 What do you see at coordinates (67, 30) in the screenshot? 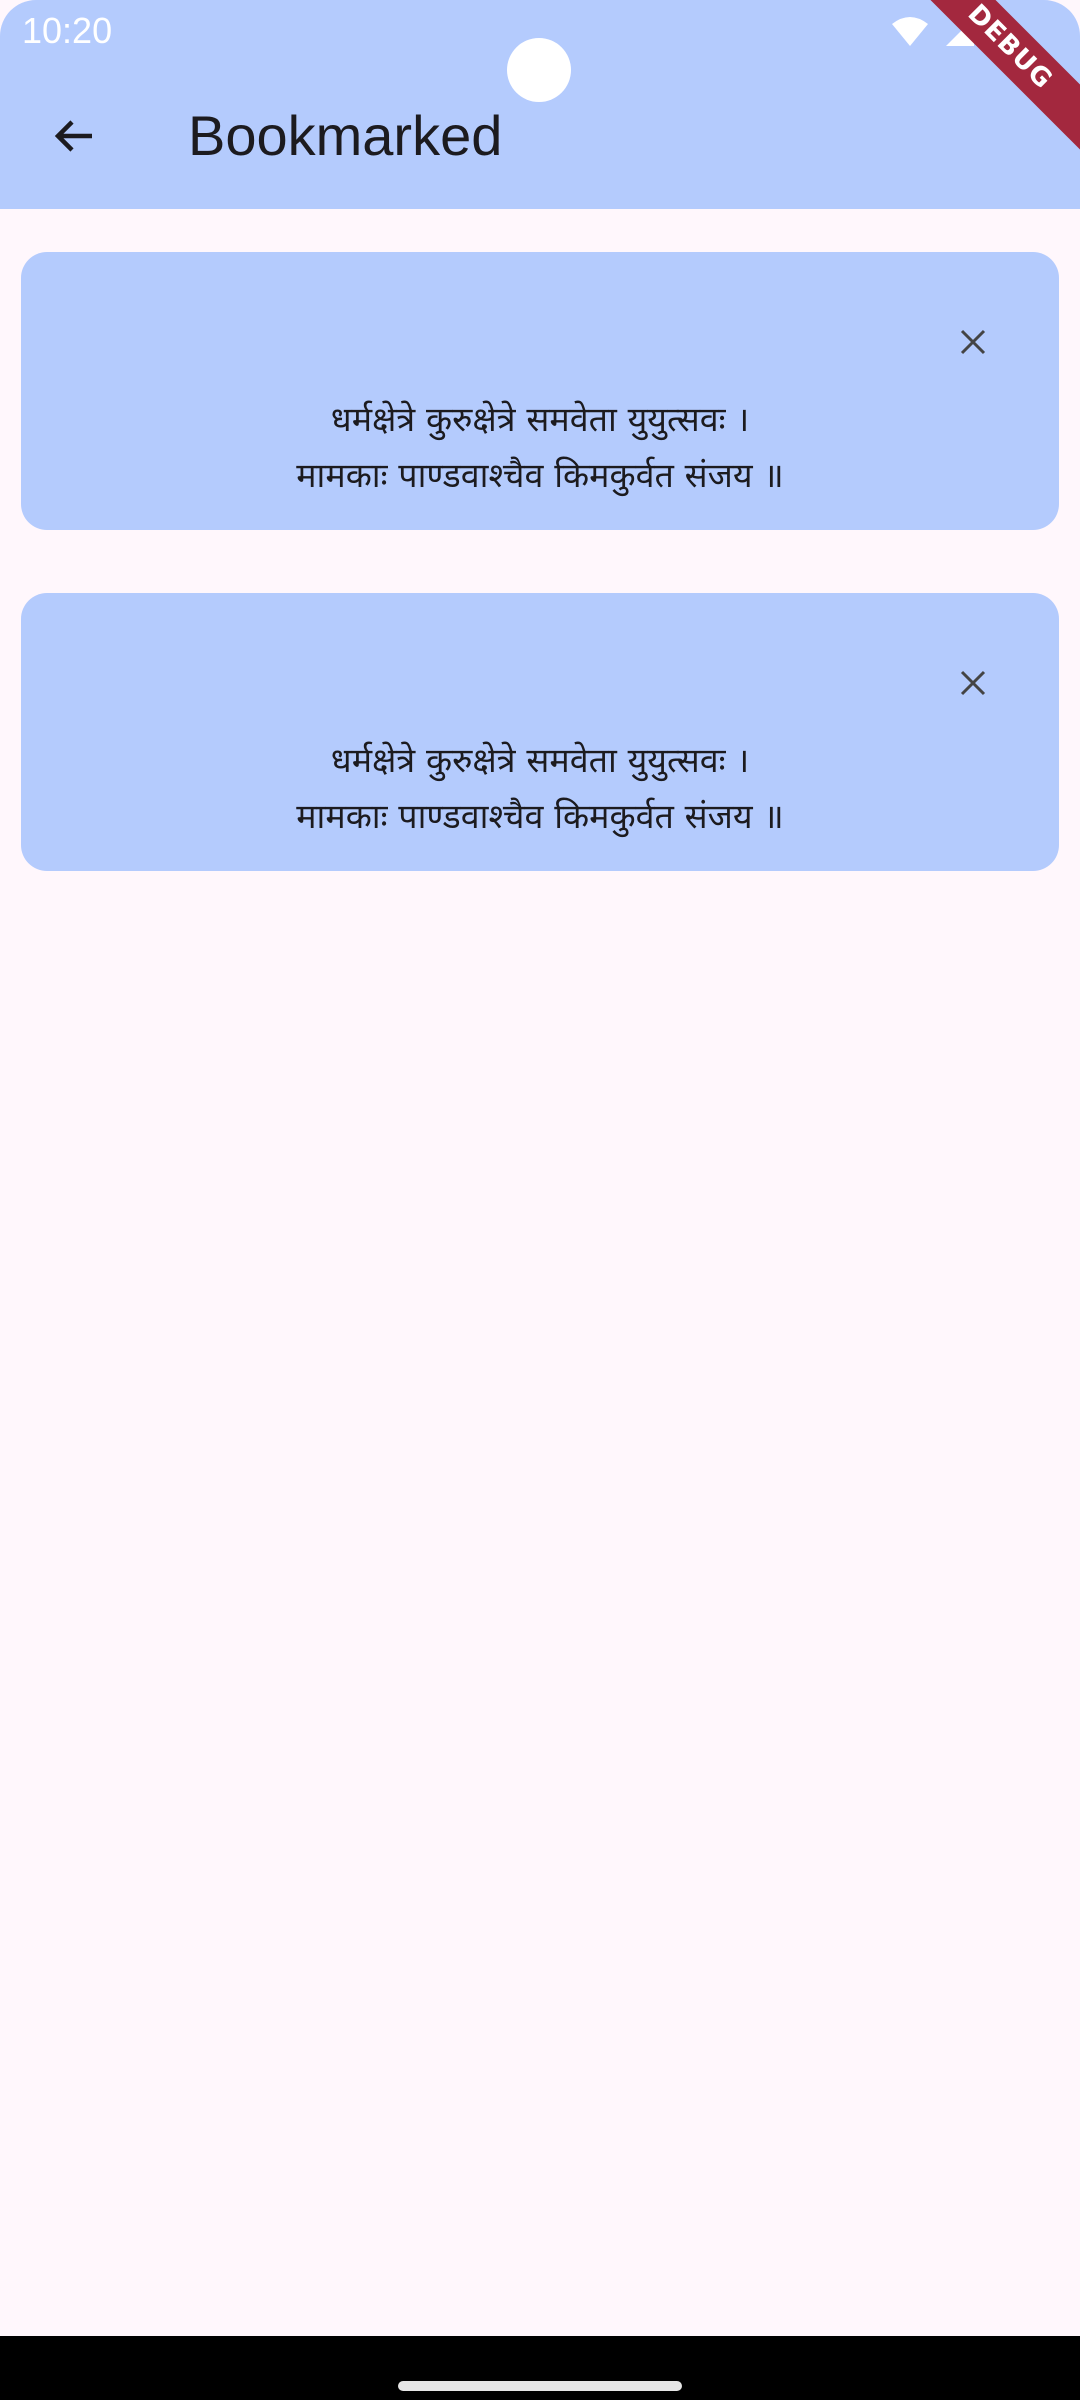
I see `status-time: 10:20` at bounding box center [67, 30].